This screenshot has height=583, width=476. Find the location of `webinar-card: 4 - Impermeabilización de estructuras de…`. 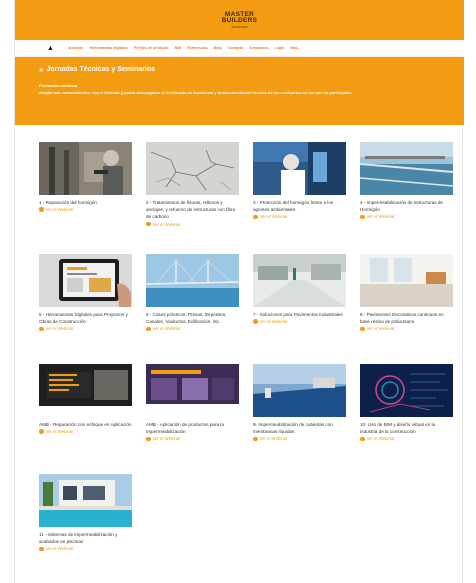

webinar-card: 4 - Impermeabilización de estructuras de… is located at coordinates (406, 180).